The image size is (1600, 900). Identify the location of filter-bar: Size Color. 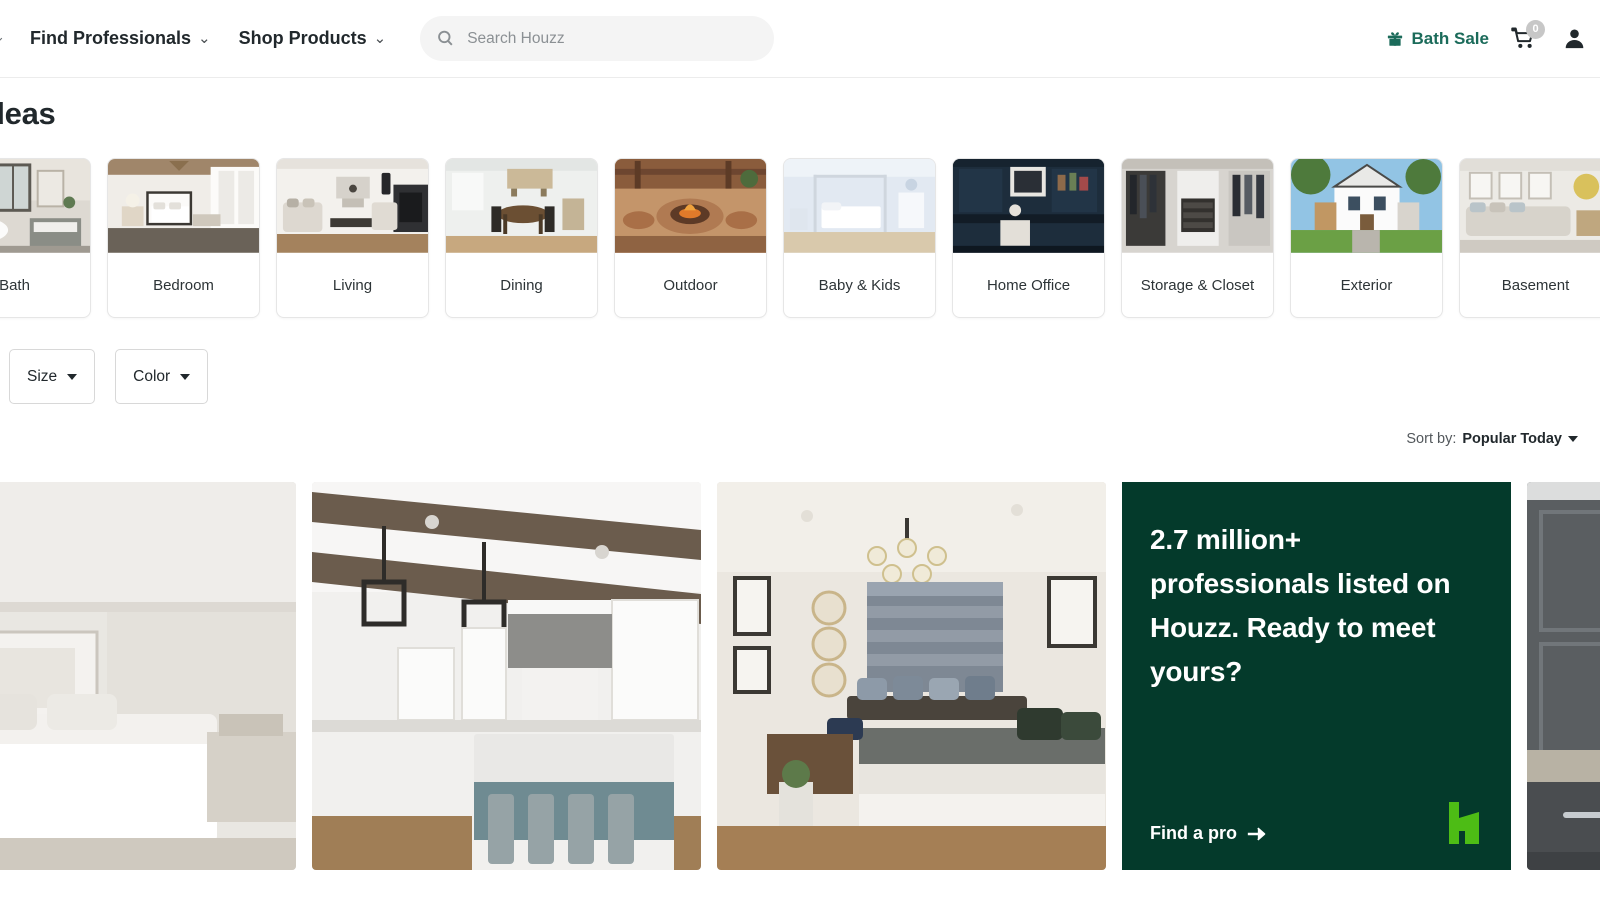
(109, 376).